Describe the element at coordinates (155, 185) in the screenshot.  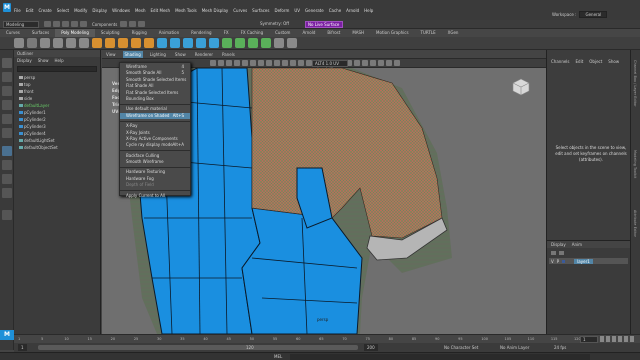
I see `shading-menu-item: Depth of Field` at that location.